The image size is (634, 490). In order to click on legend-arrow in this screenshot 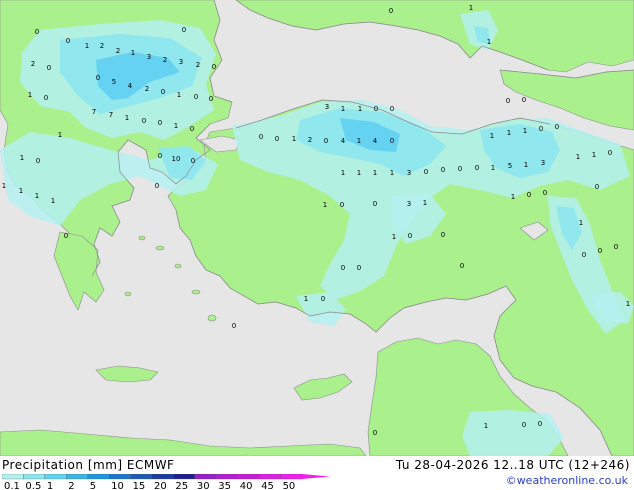, I will do `click(316, 476)`.